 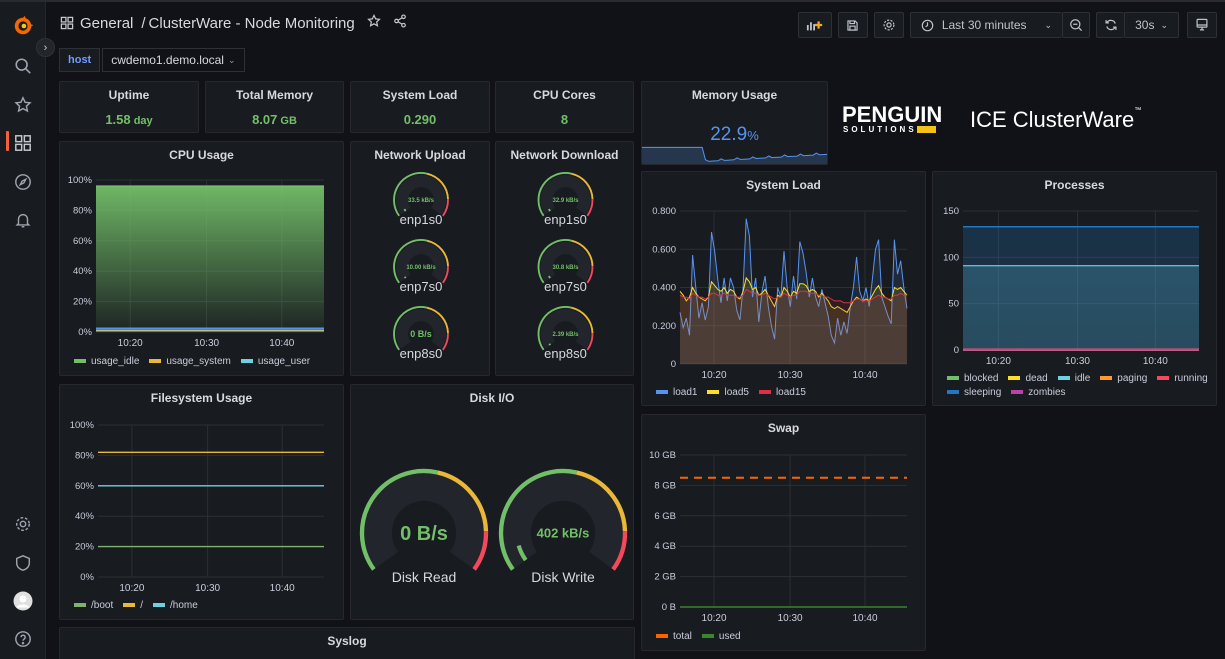 What do you see at coordinates (1191, 378) in the screenshot?
I see `legend-label: running` at bounding box center [1191, 378].